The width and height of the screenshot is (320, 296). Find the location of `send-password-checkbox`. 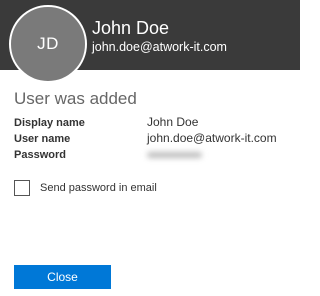

send-password-checkbox is located at coordinates (22, 188).